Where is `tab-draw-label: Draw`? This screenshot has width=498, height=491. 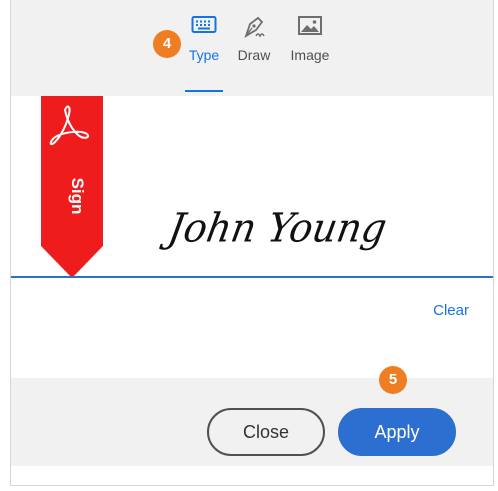 tab-draw-label: Draw is located at coordinates (254, 55).